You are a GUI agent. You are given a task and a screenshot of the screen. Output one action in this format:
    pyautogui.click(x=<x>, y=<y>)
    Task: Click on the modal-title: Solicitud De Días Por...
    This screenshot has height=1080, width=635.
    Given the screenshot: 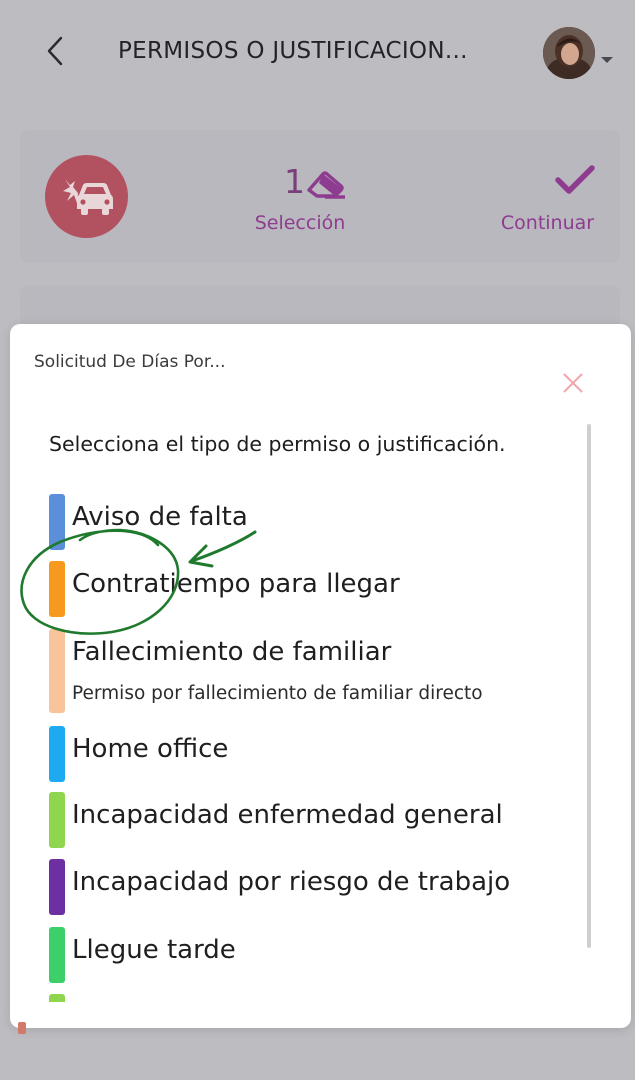 What is the action you would take?
    pyautogui.click(x=130, y=362)
    